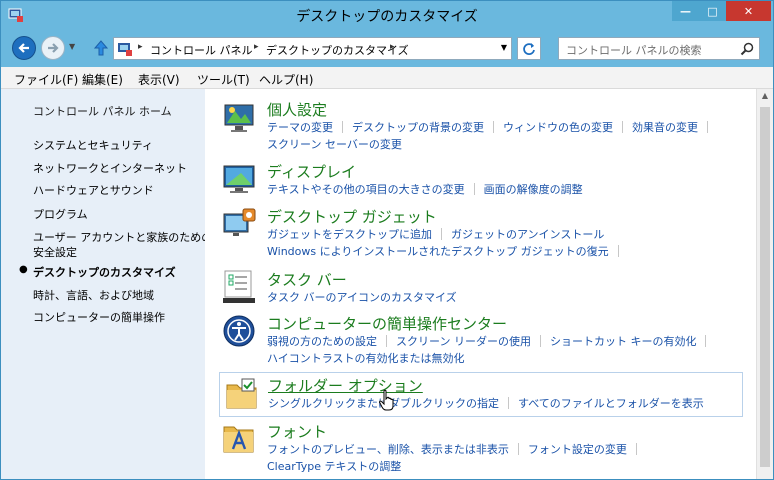  Describe the element at coordinates (366, 358) in the screenshot. I see `link-high-contrast: ハイコントラストの有効化または無効化` at that location.